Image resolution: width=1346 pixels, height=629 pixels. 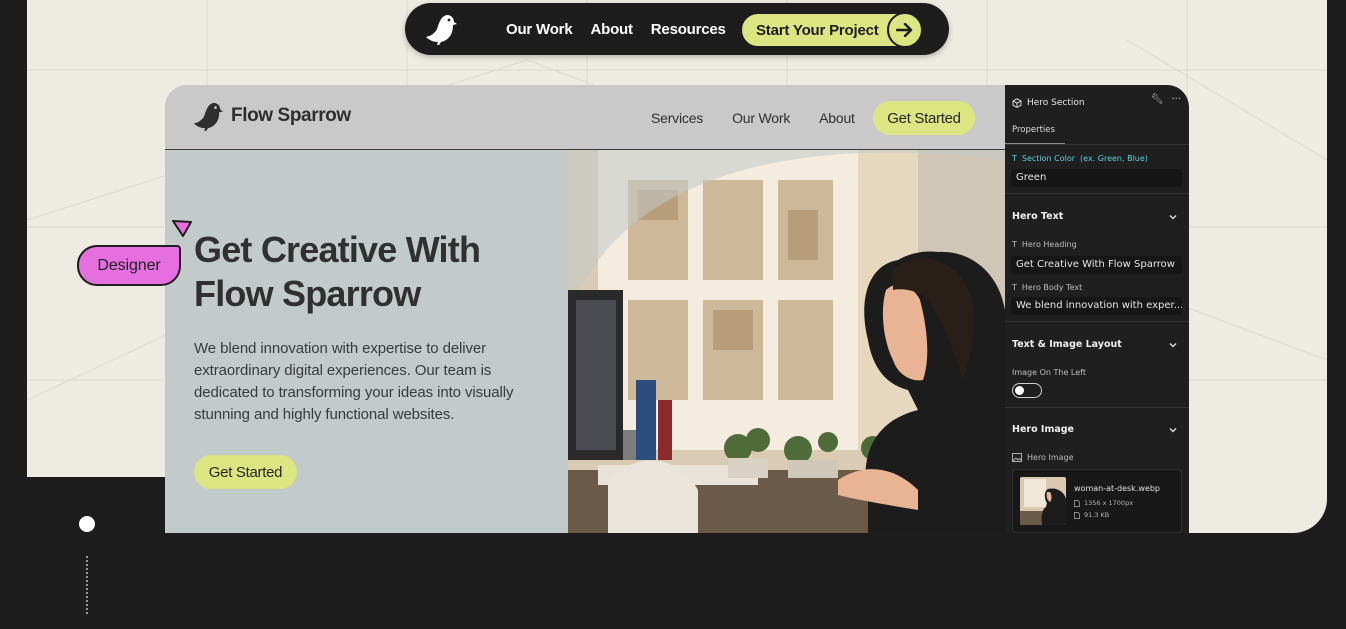 I want to click on panel-title: Hero Section, so click(x=1056, y=103).